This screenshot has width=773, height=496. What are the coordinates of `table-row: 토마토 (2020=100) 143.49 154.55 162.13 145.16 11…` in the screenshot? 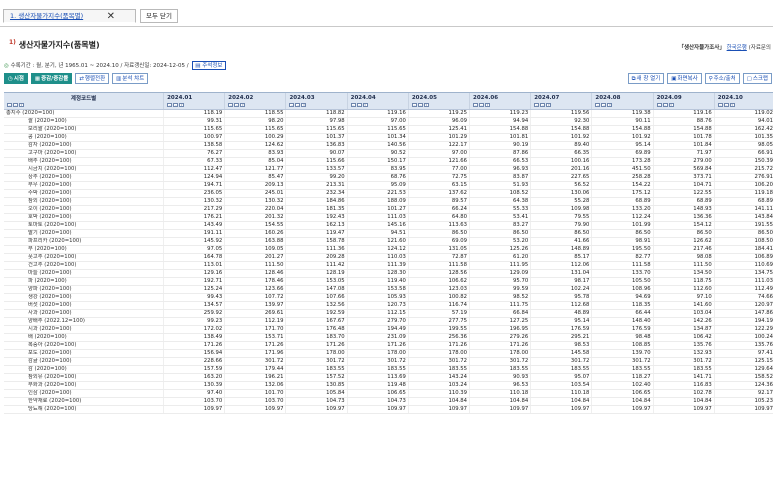 It's located at (388, 225).